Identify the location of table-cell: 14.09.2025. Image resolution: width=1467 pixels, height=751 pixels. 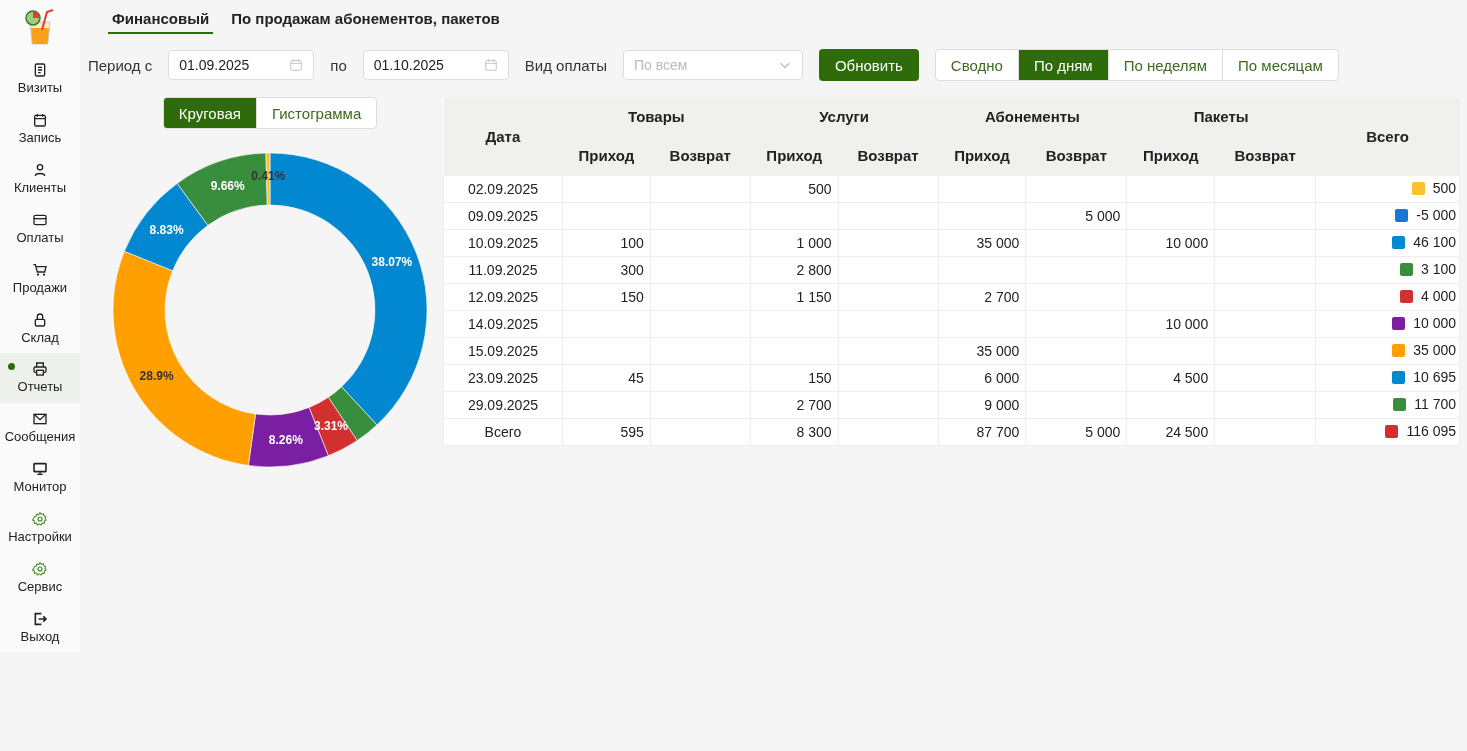
(503, 324).